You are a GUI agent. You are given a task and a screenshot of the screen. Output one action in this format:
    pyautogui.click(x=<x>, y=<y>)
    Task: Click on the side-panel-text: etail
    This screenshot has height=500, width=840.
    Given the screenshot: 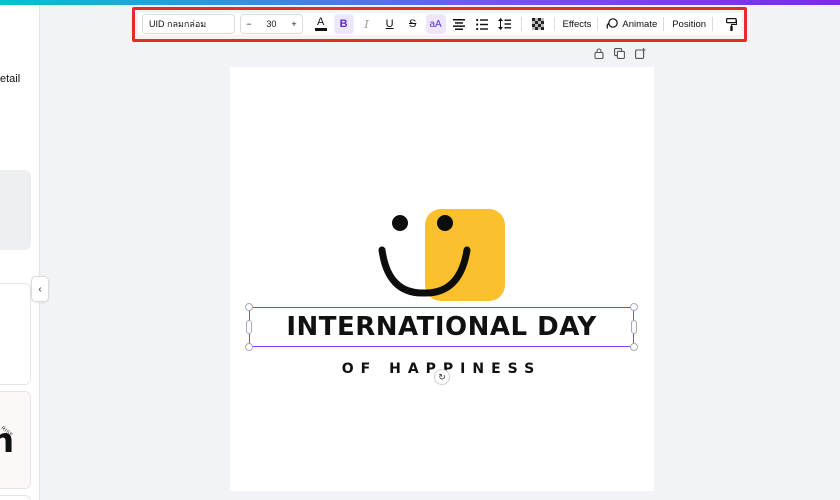 What is the action you would take?
    pyautogui.click(x=10, y=79)
    